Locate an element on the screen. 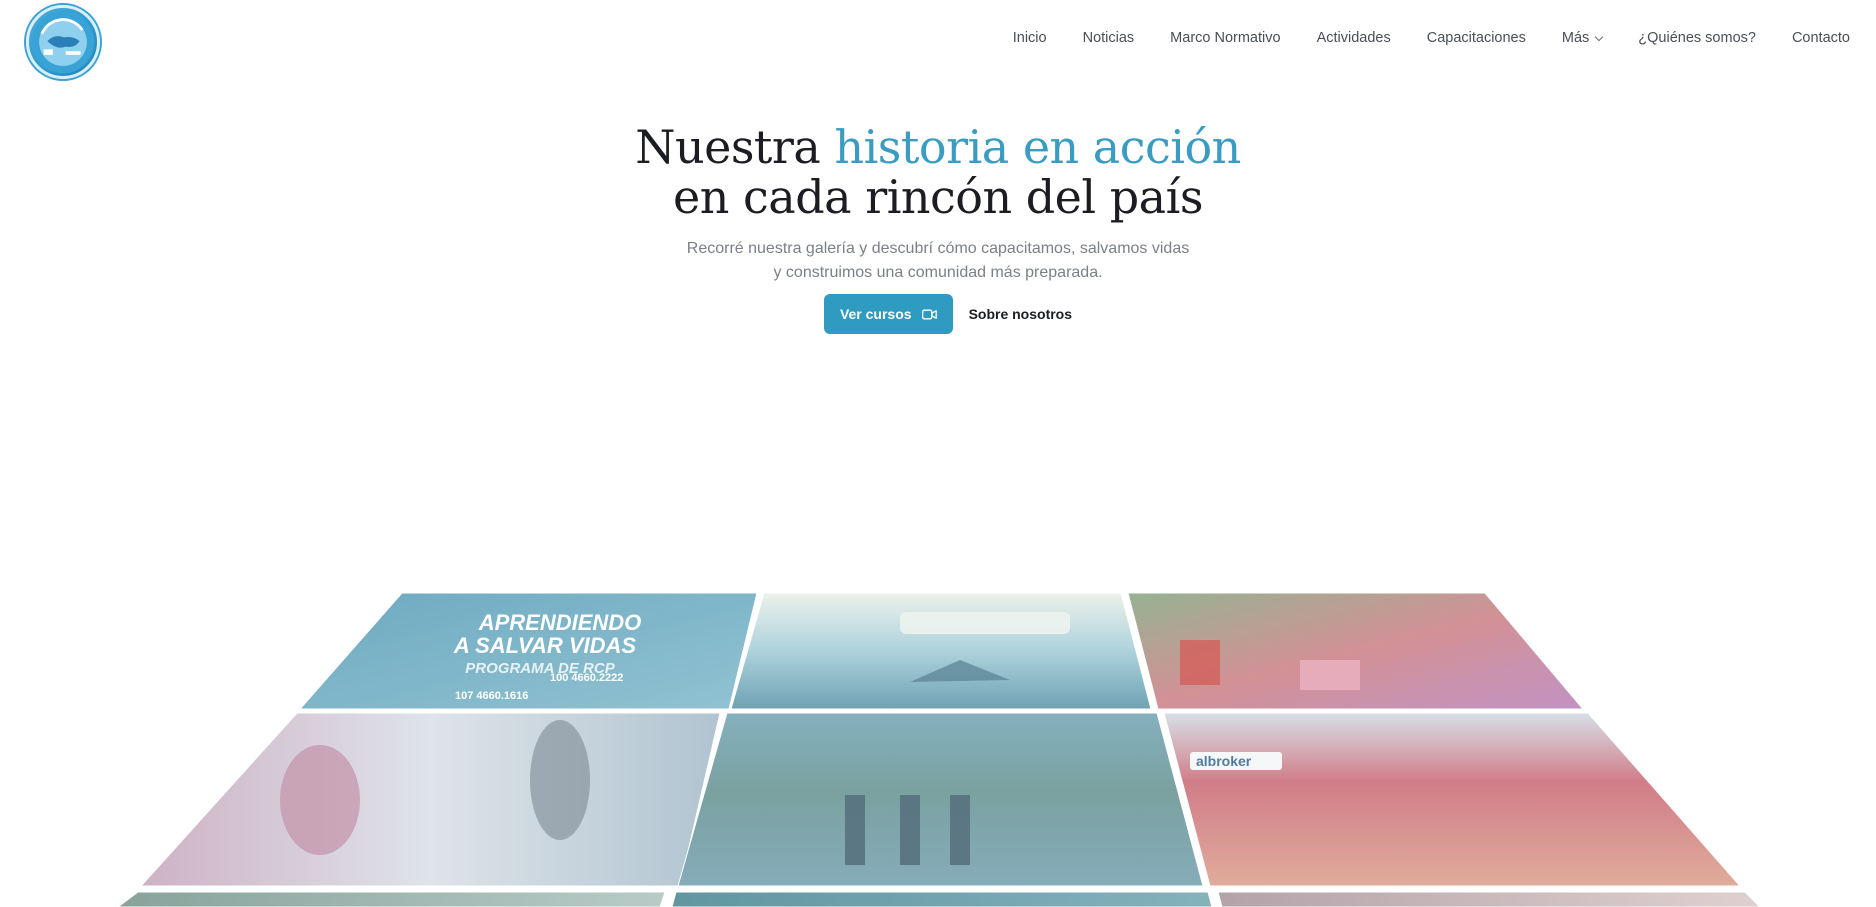 The width and height of the screenshot is (1876, 907). ver-cursos-button: Ver cursos is located at coordinates (888, 314).